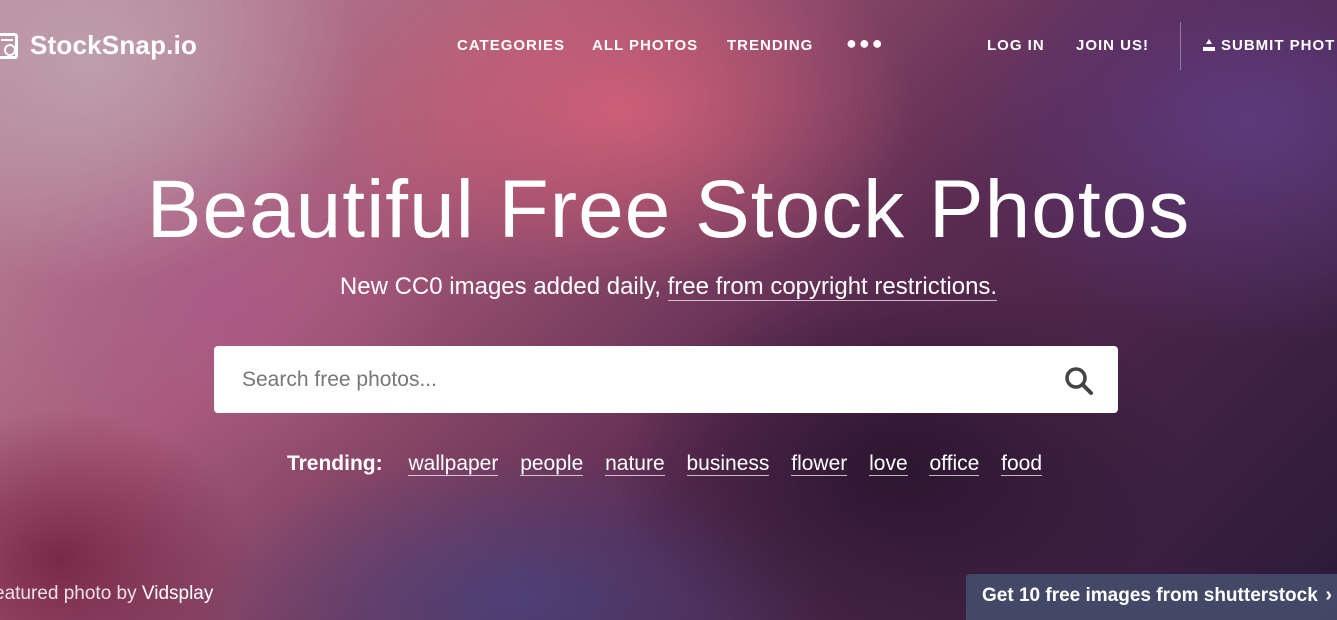  What do you see at coordinates (832, 287) in the screenshot?
I see `copyright-link: free from copyright restrictions.` at bounding box center [832, 287].